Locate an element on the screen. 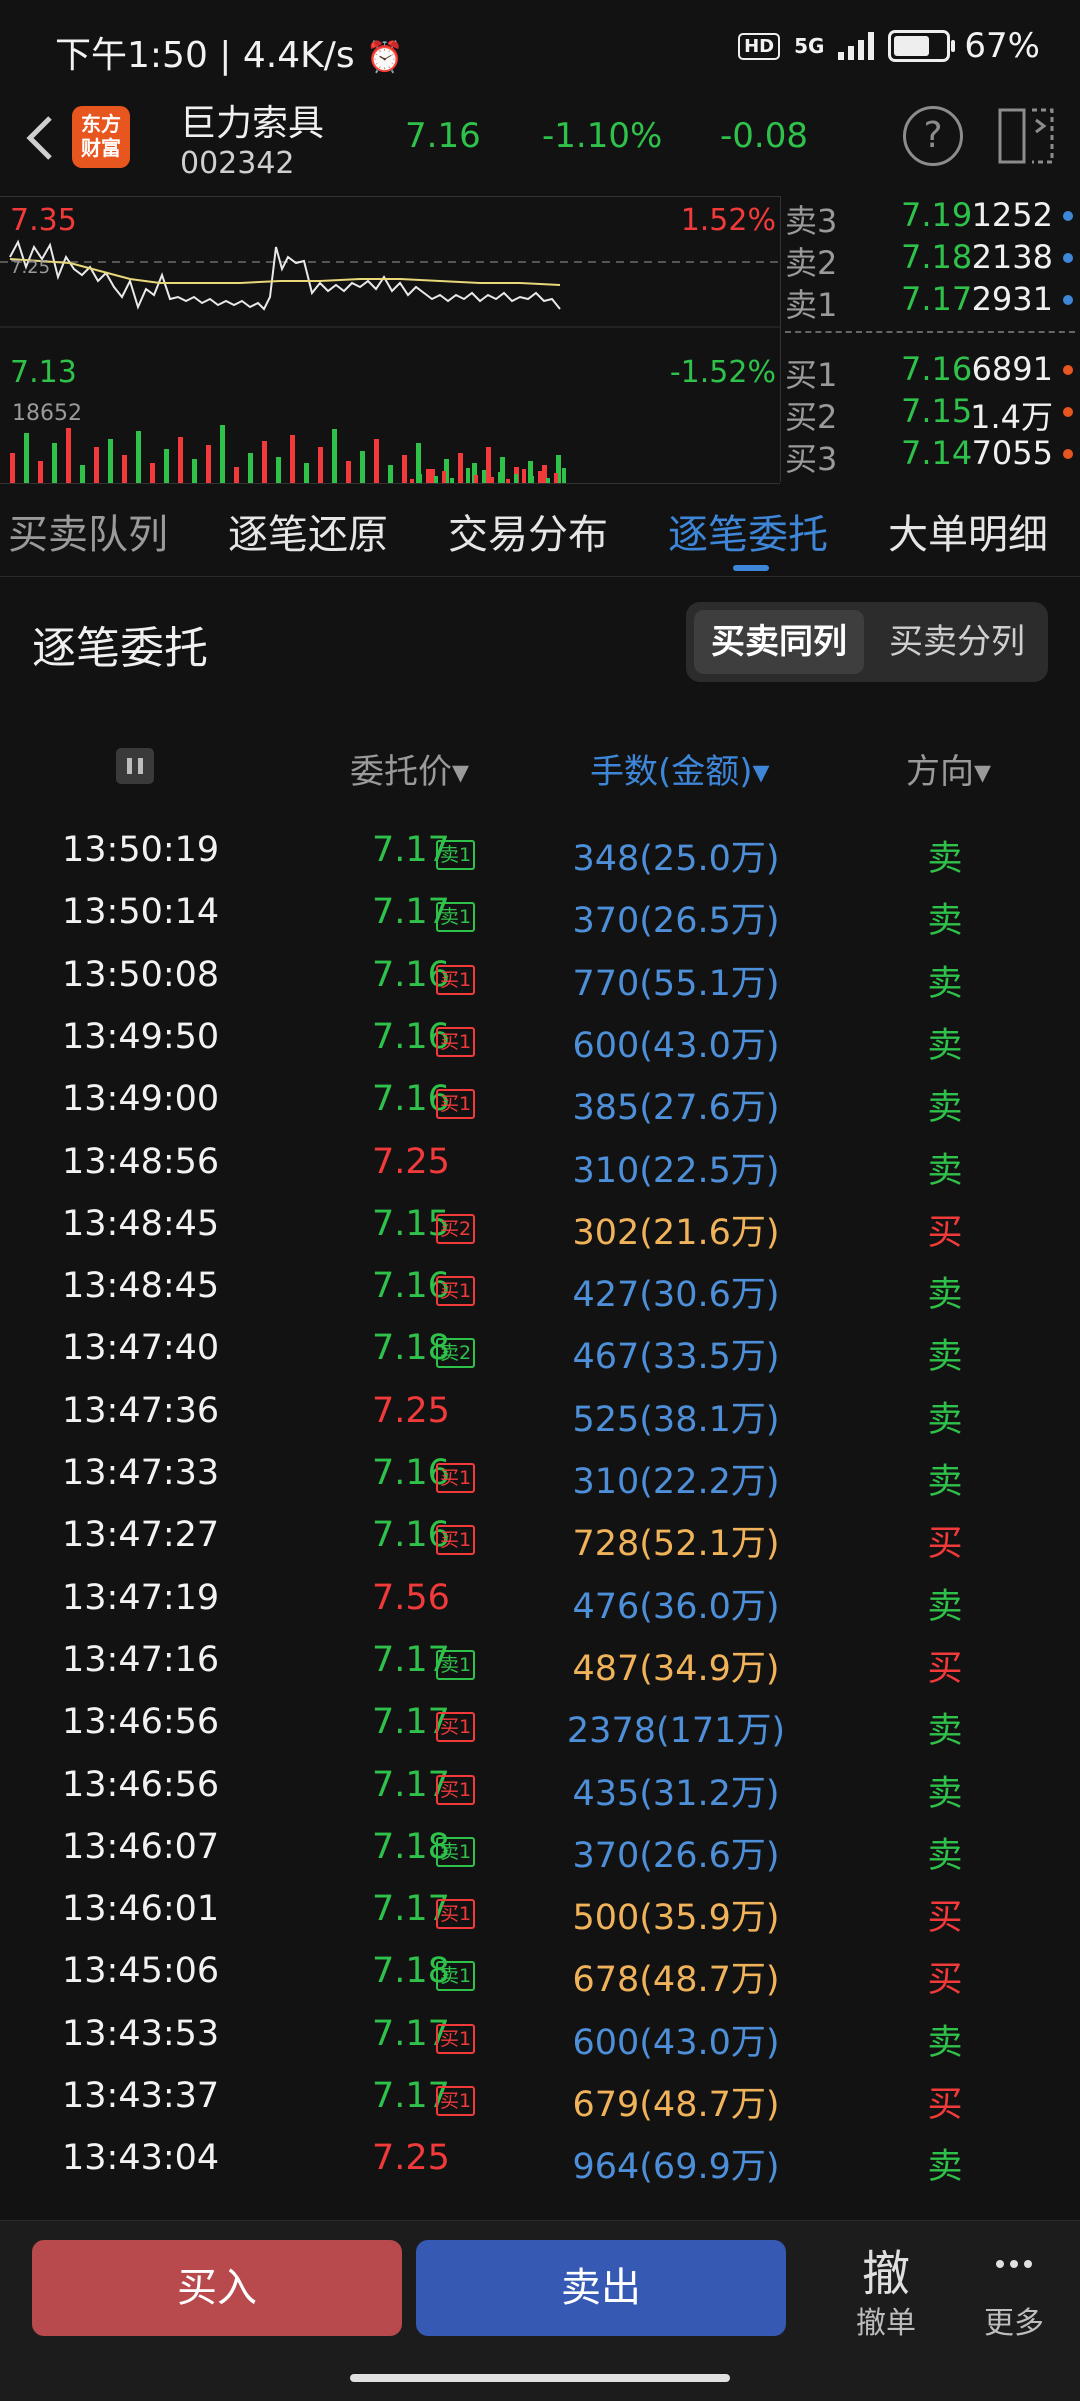  hd-icon: HD is located at coordinates (759, 46).